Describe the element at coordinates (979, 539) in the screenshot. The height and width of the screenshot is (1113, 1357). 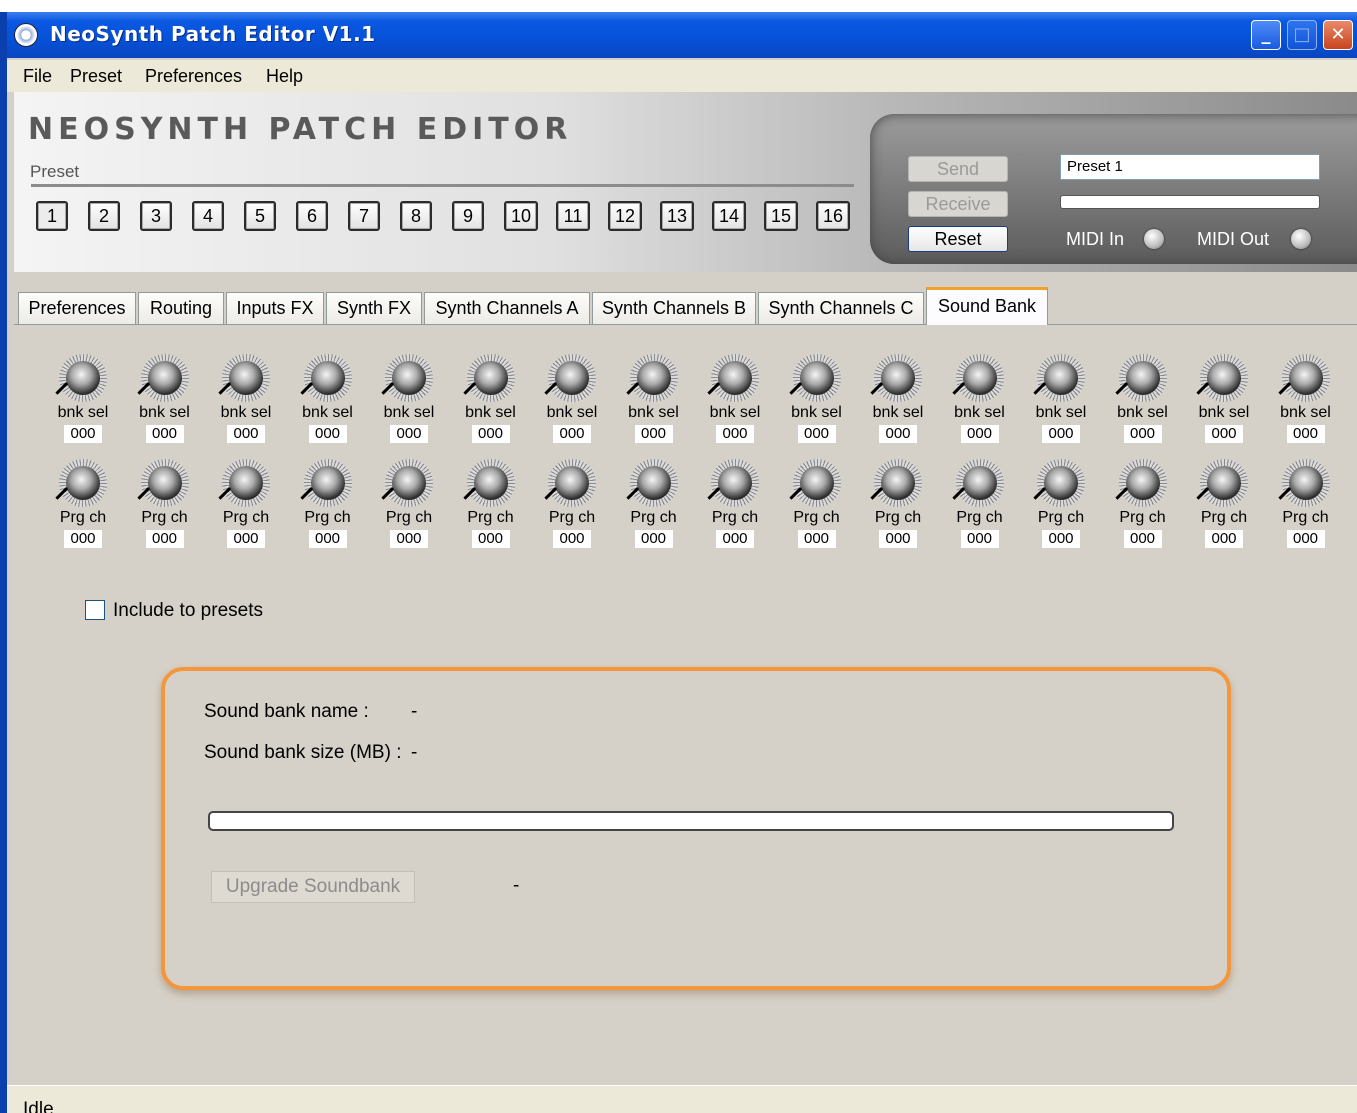
I see `program-change-value-12: 000` at that location.